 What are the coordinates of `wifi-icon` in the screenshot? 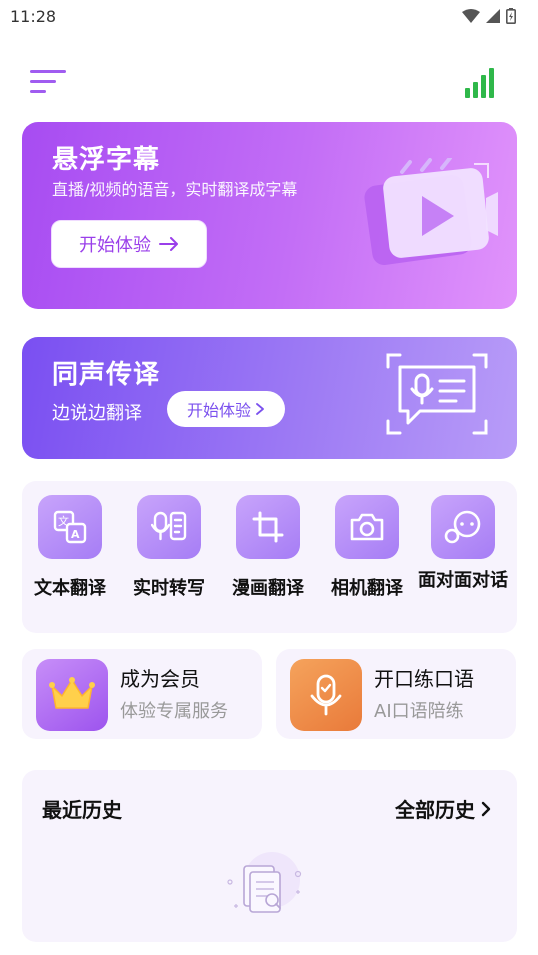 It's located at (471, 16).